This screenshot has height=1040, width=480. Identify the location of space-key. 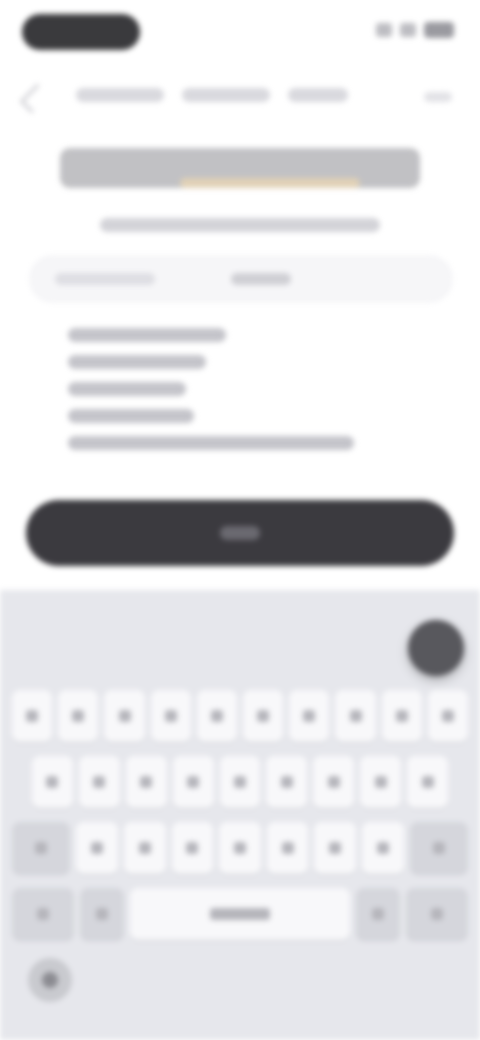
(240, 914).